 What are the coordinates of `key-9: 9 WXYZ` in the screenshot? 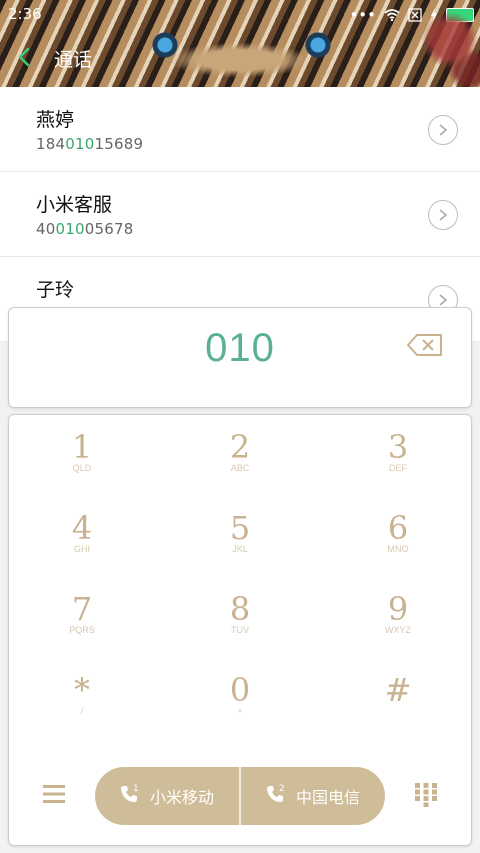 It's located at (398, 616).